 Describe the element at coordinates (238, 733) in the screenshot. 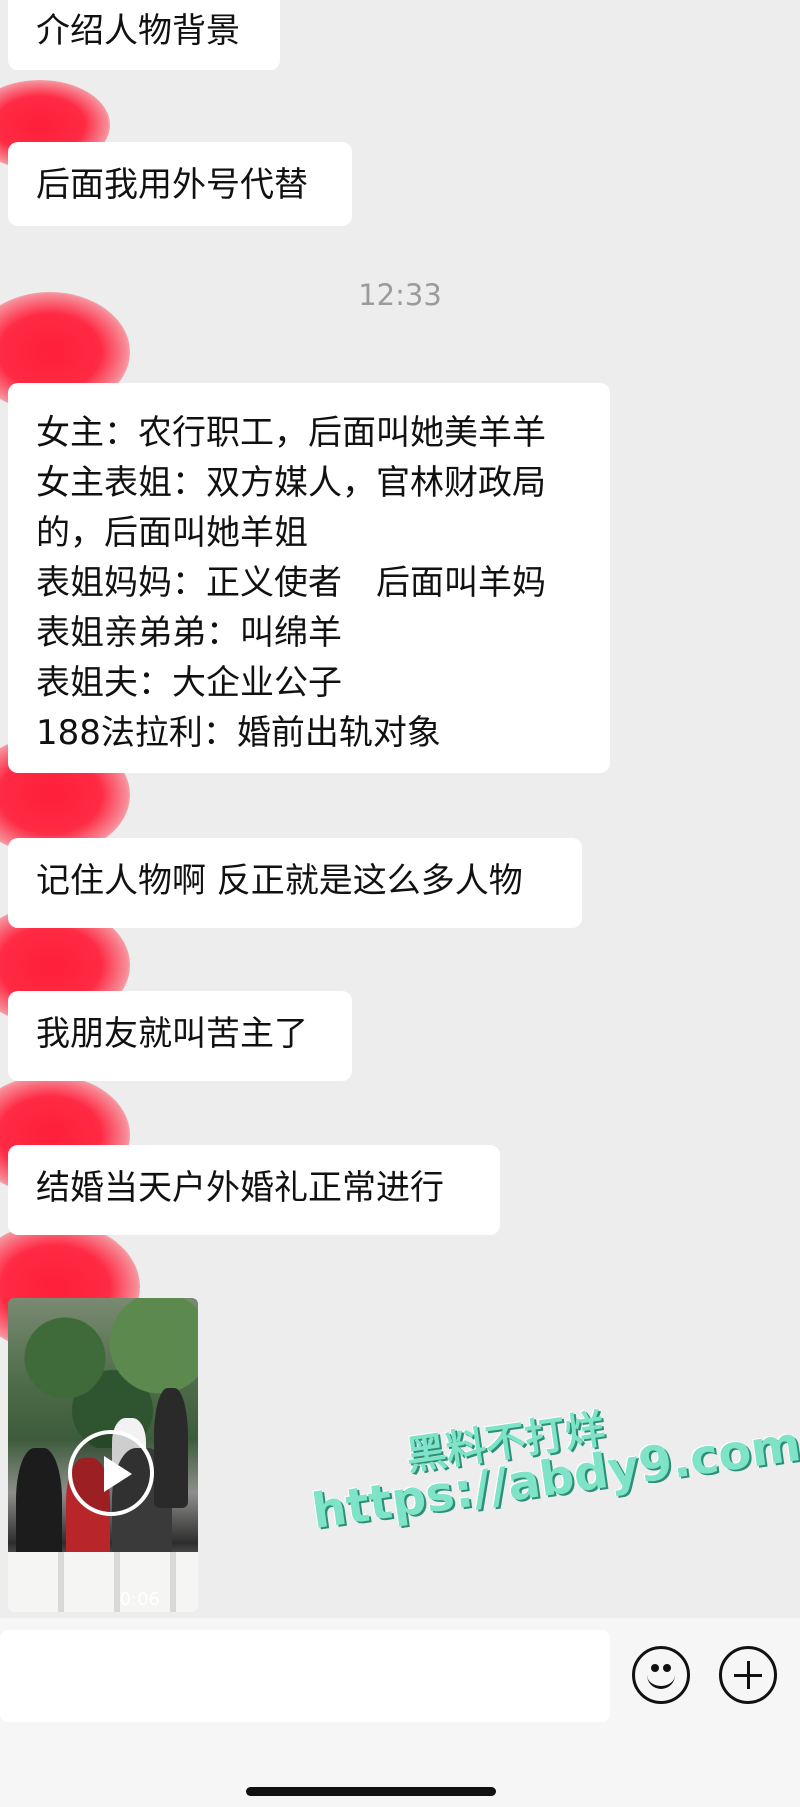

I see `message-text-line: 188法拉利：婚前出轨对象` at that location.